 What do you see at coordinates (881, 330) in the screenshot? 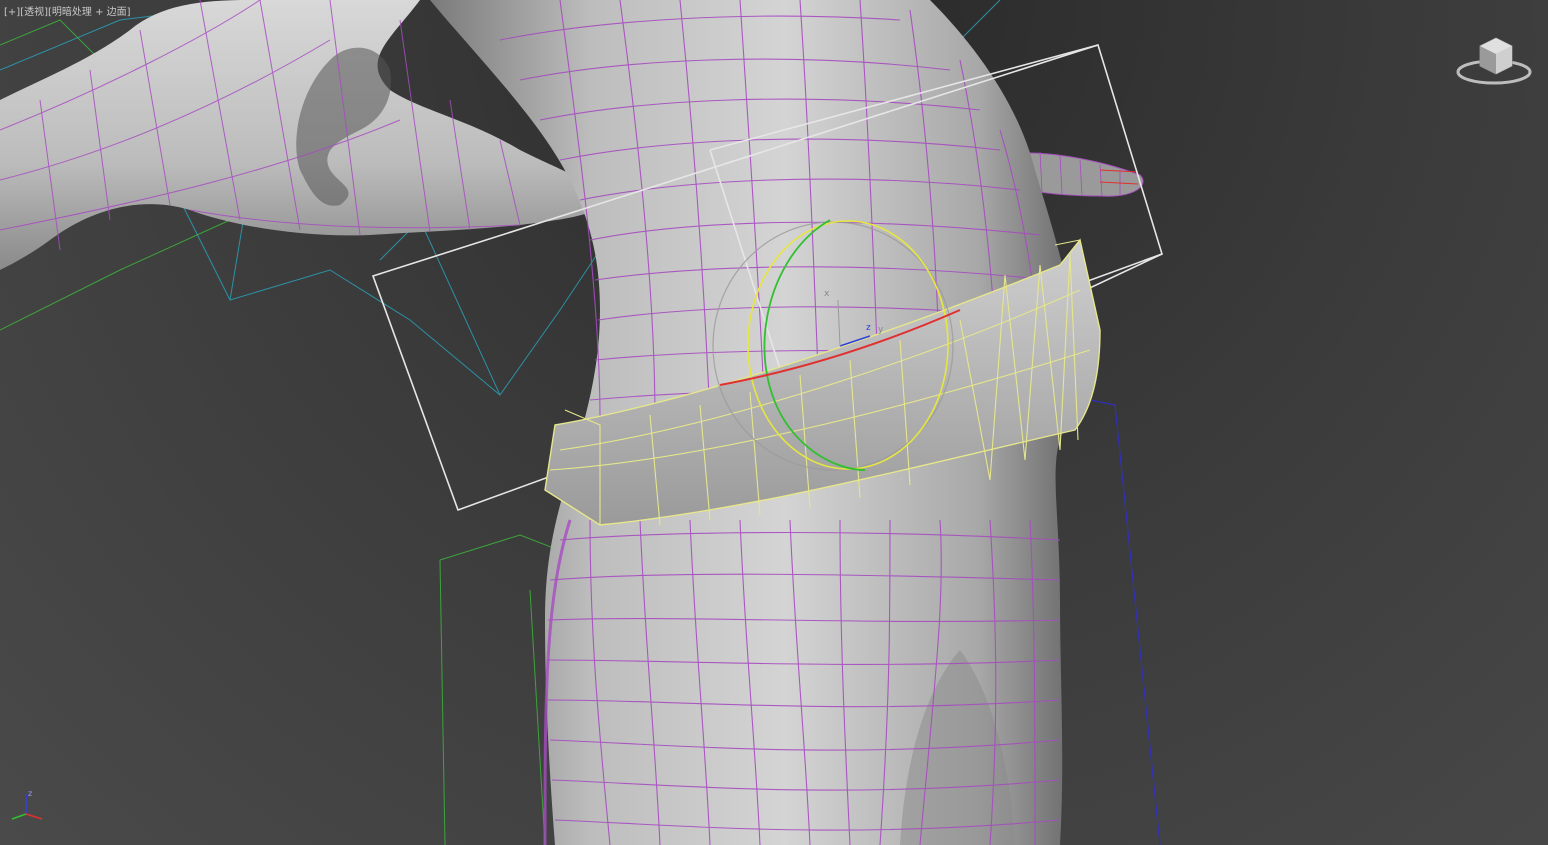
I see `gizmo-y-label: y` at bounding box center [881, 330].